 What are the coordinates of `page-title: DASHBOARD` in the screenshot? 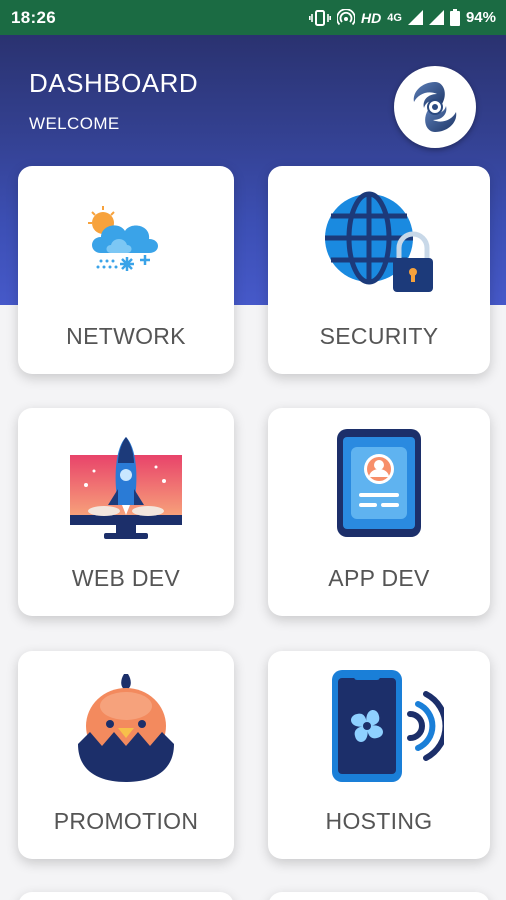 It's located at (114, 83).